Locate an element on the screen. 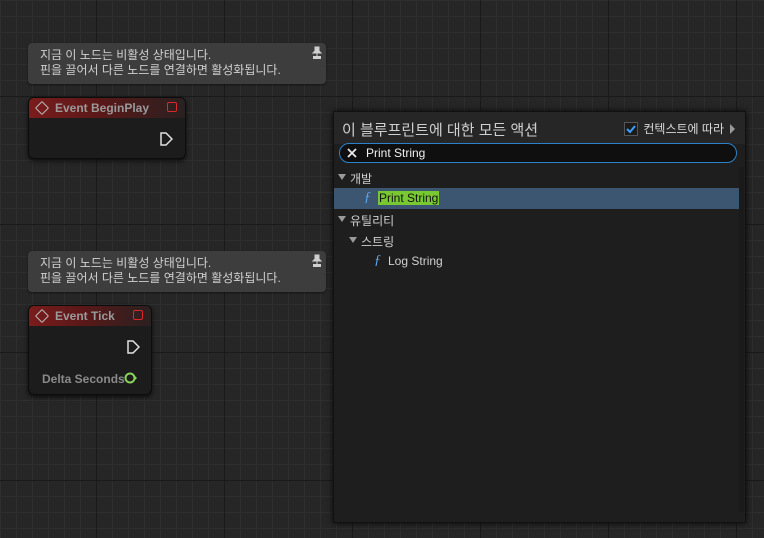  node-title: Event Tick is located at coordinates (85, 316).